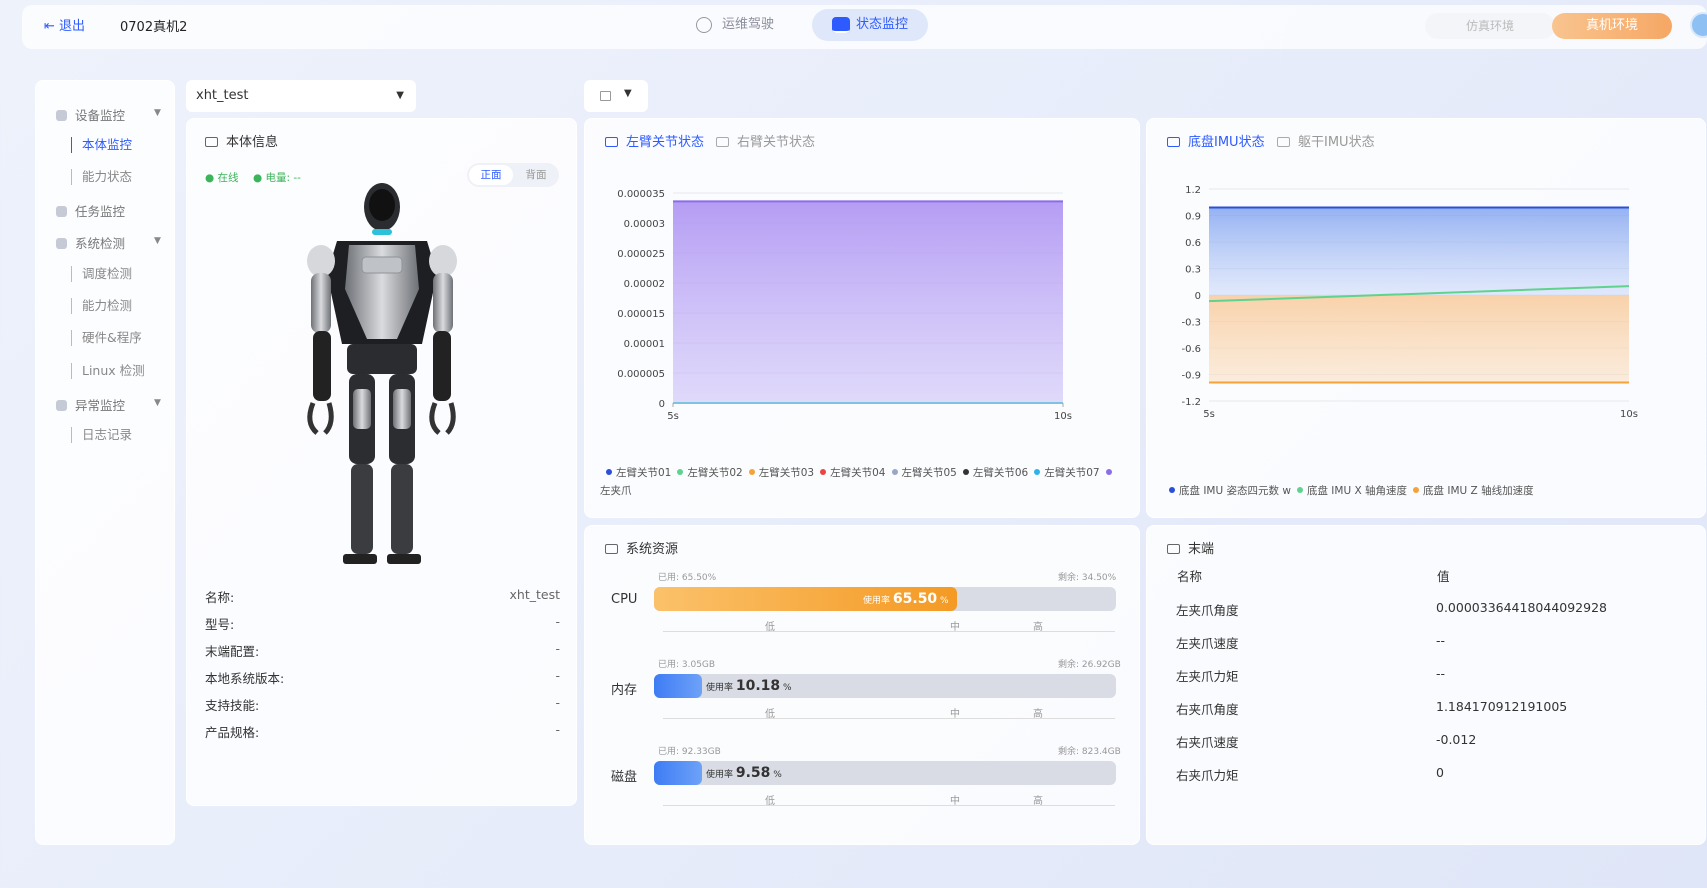  I want to click on y-tick-label: 0, so click(662, 404).